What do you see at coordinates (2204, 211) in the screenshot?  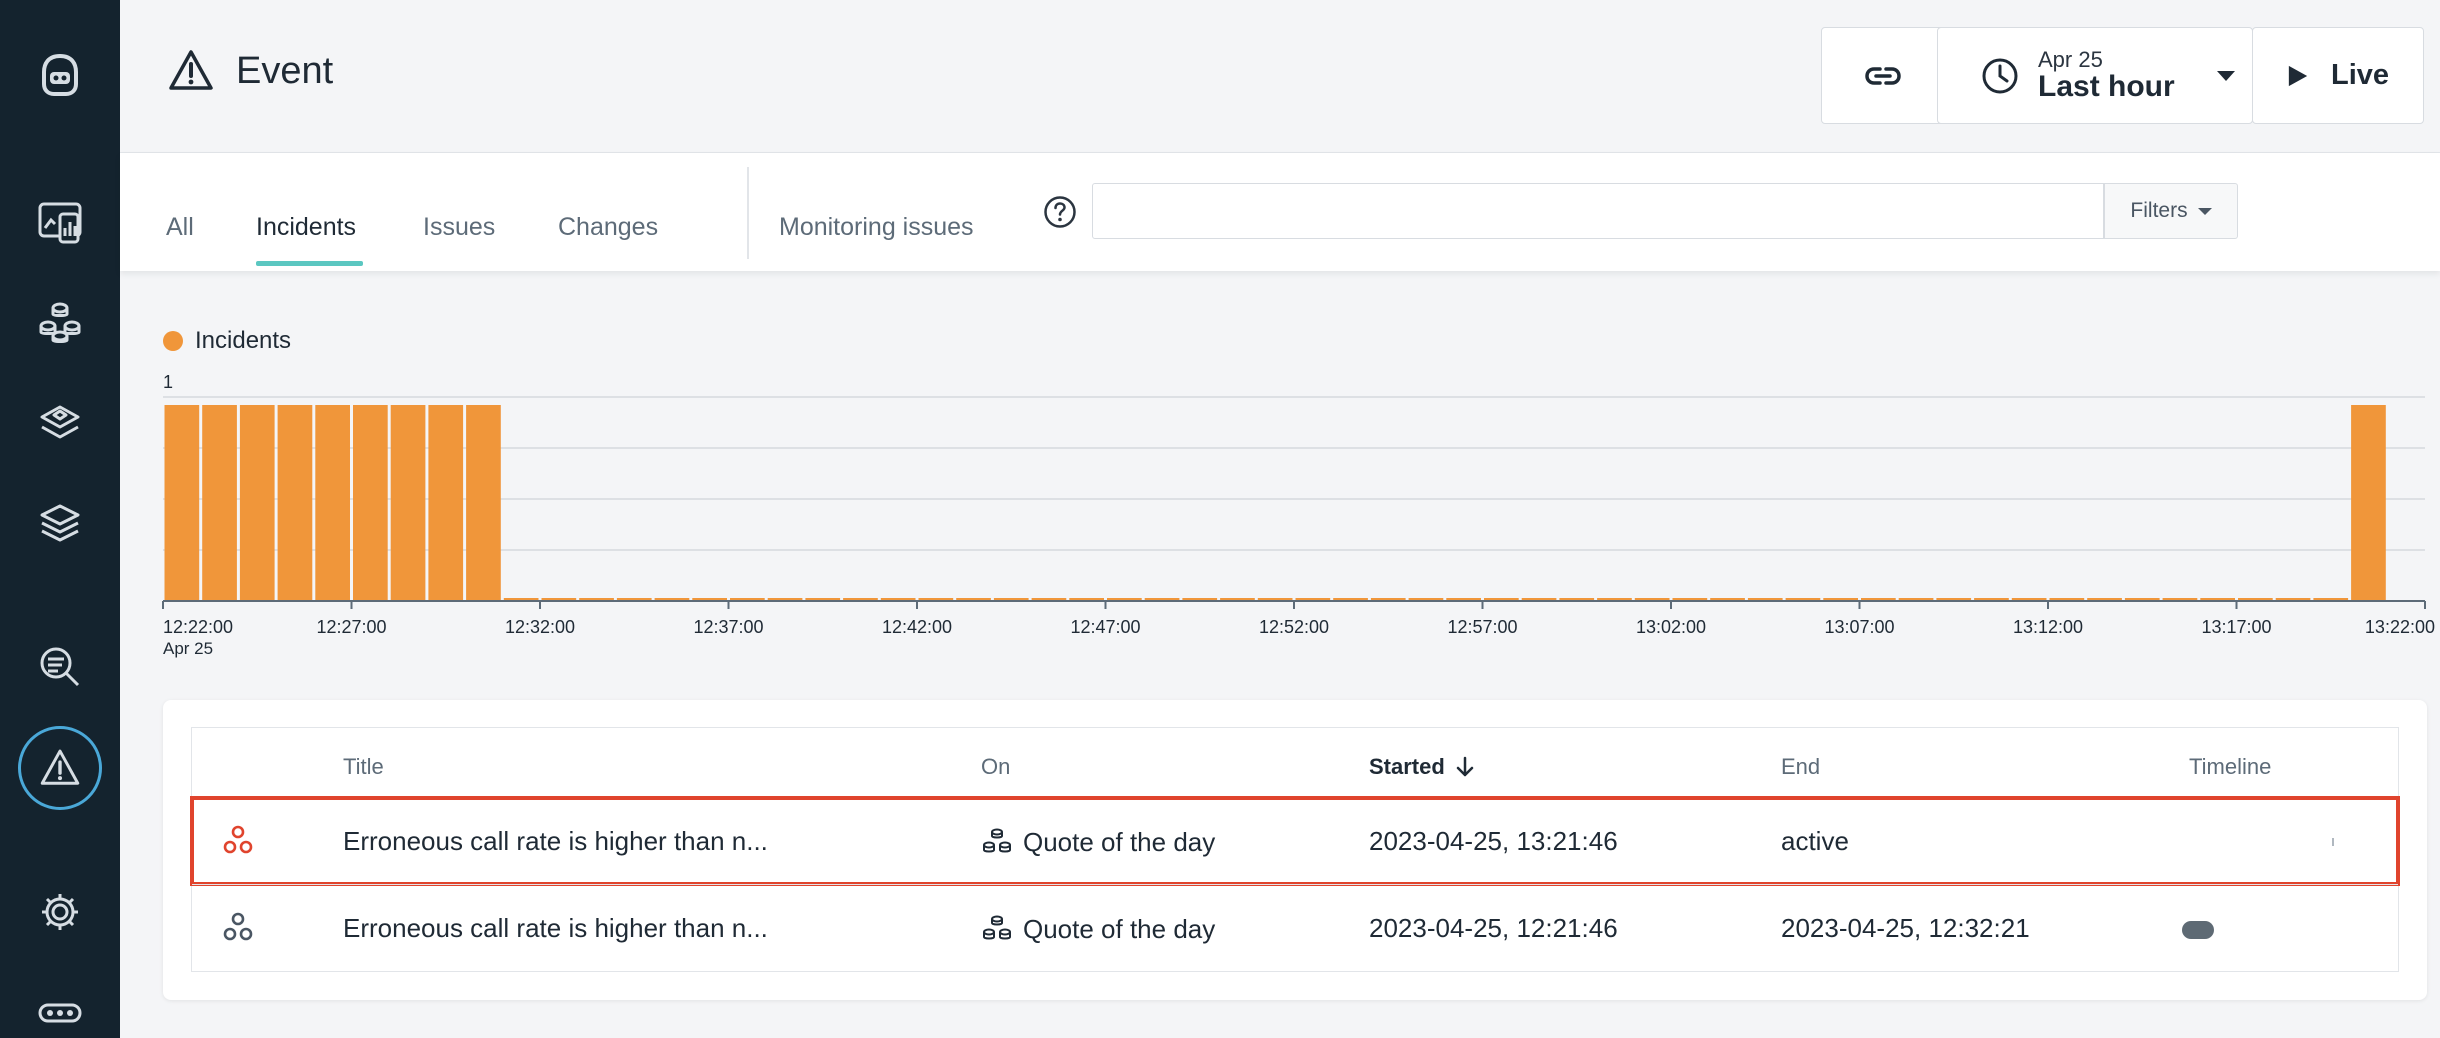 I see `caret-down-icon` at bounding box center [2204, 211].